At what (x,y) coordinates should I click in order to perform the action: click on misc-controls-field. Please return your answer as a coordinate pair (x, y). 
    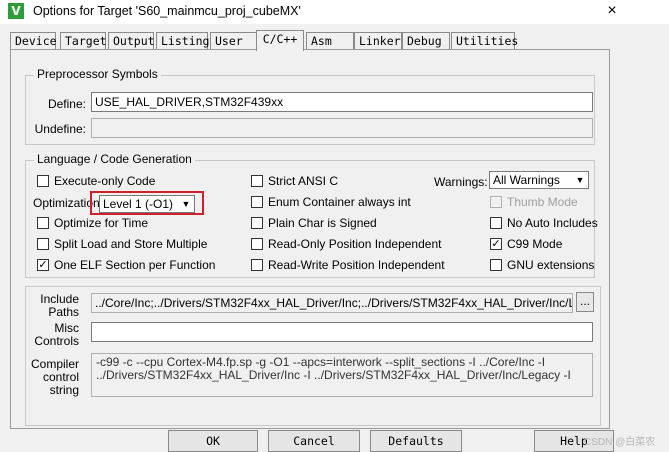
    Looking at the image, I should click on (342, 332).